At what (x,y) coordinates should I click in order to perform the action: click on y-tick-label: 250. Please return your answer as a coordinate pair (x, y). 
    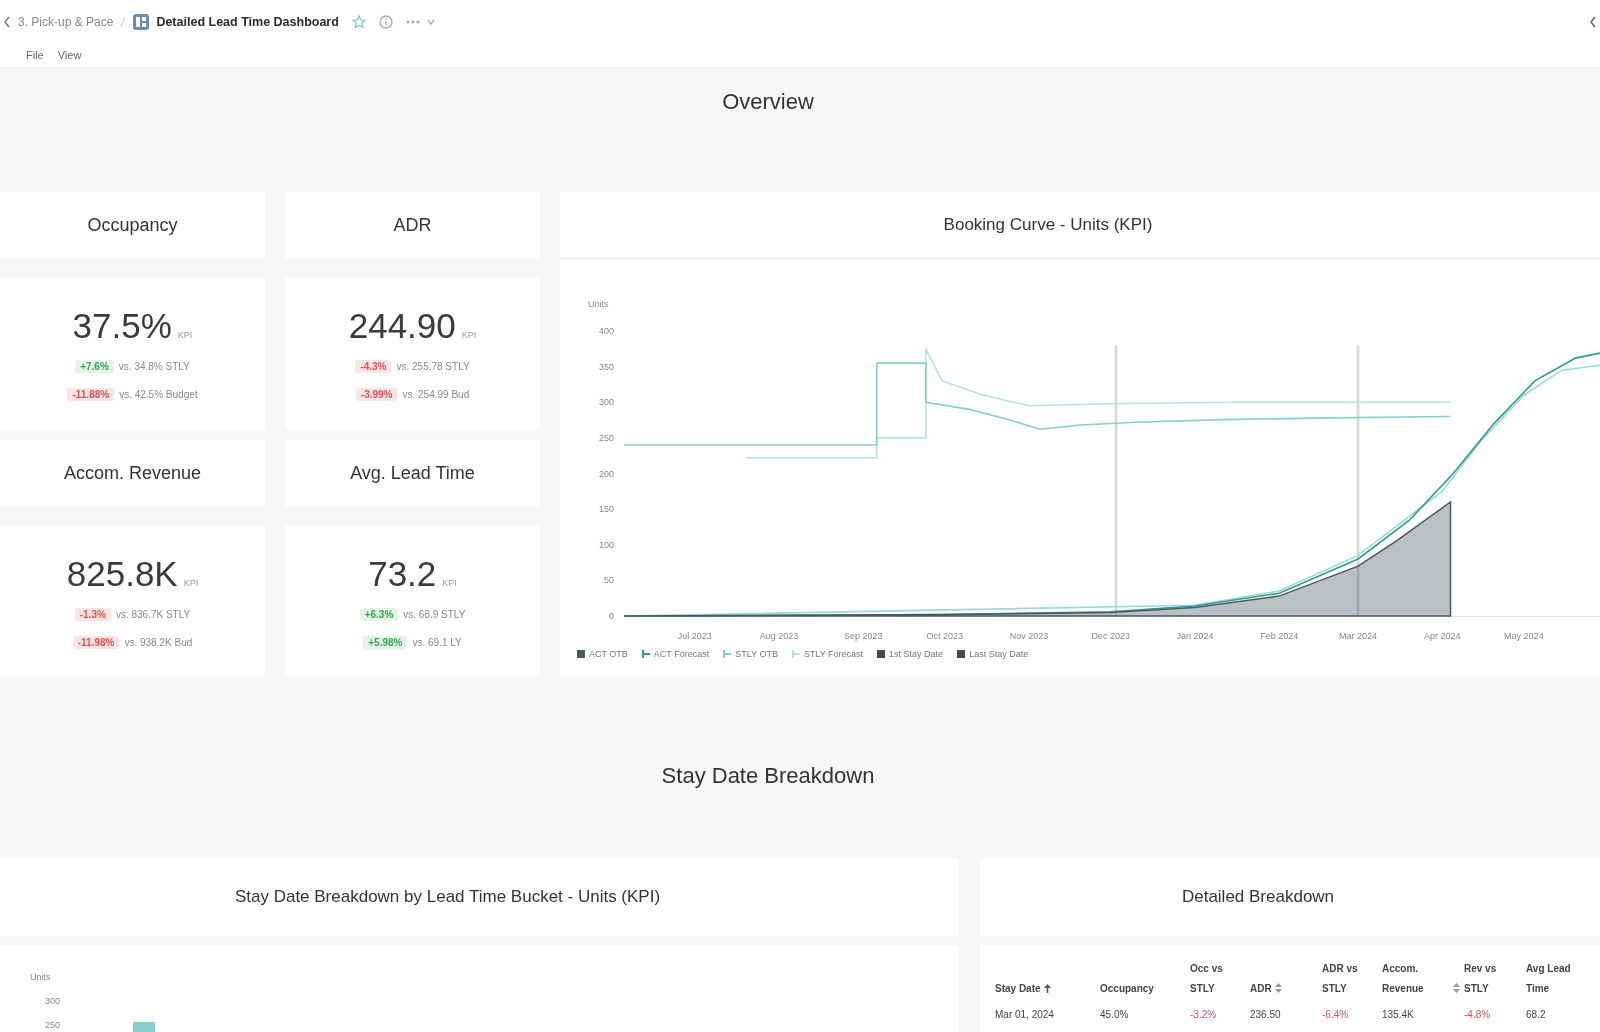
    Looking at the image, I should click on (606, 437).